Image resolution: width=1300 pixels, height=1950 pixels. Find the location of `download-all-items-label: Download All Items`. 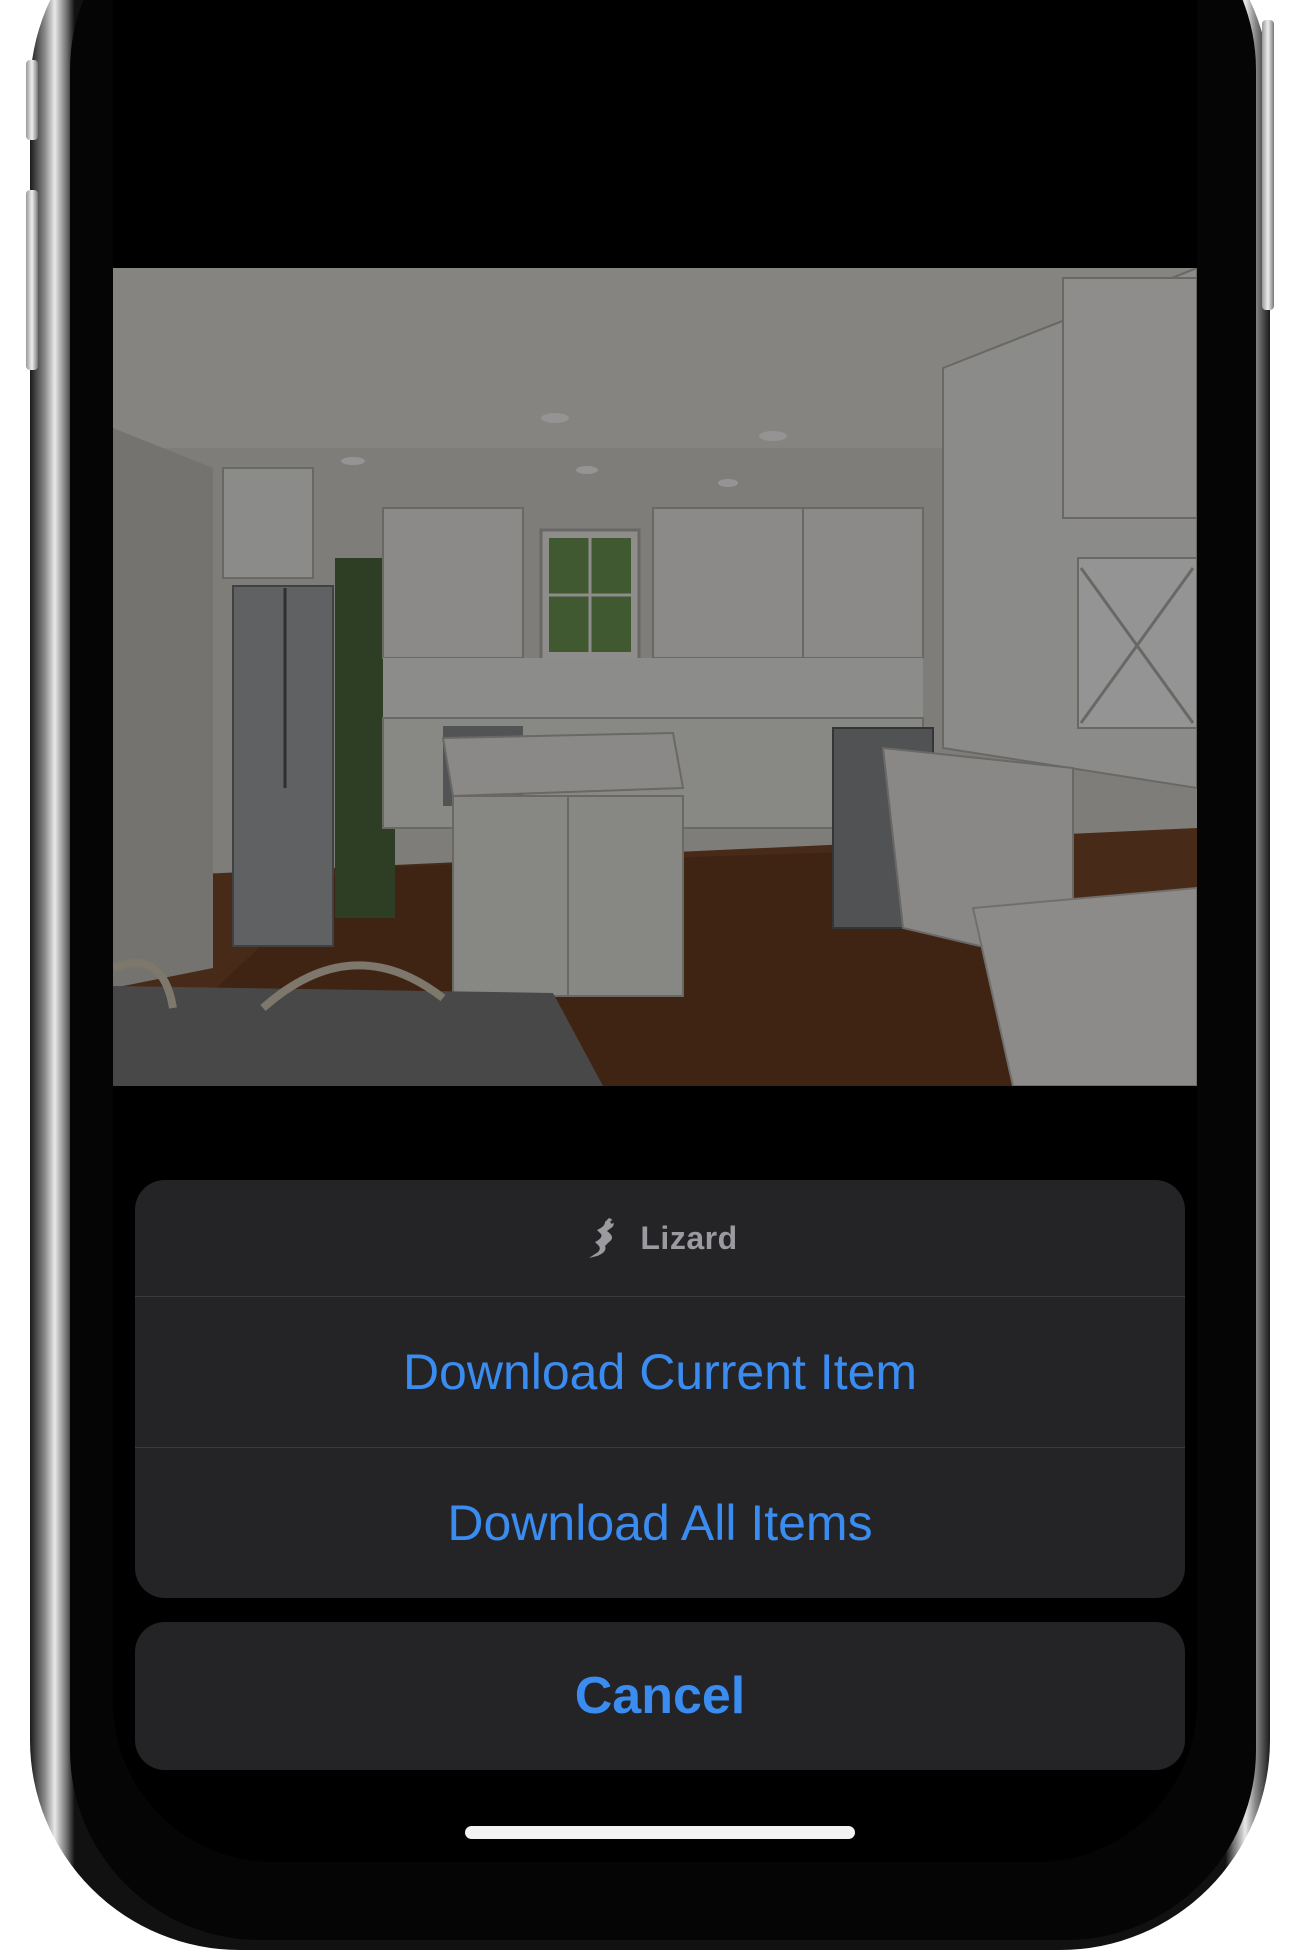

download-all-items-label: Download All Items is located at coordinates (660, 1523).